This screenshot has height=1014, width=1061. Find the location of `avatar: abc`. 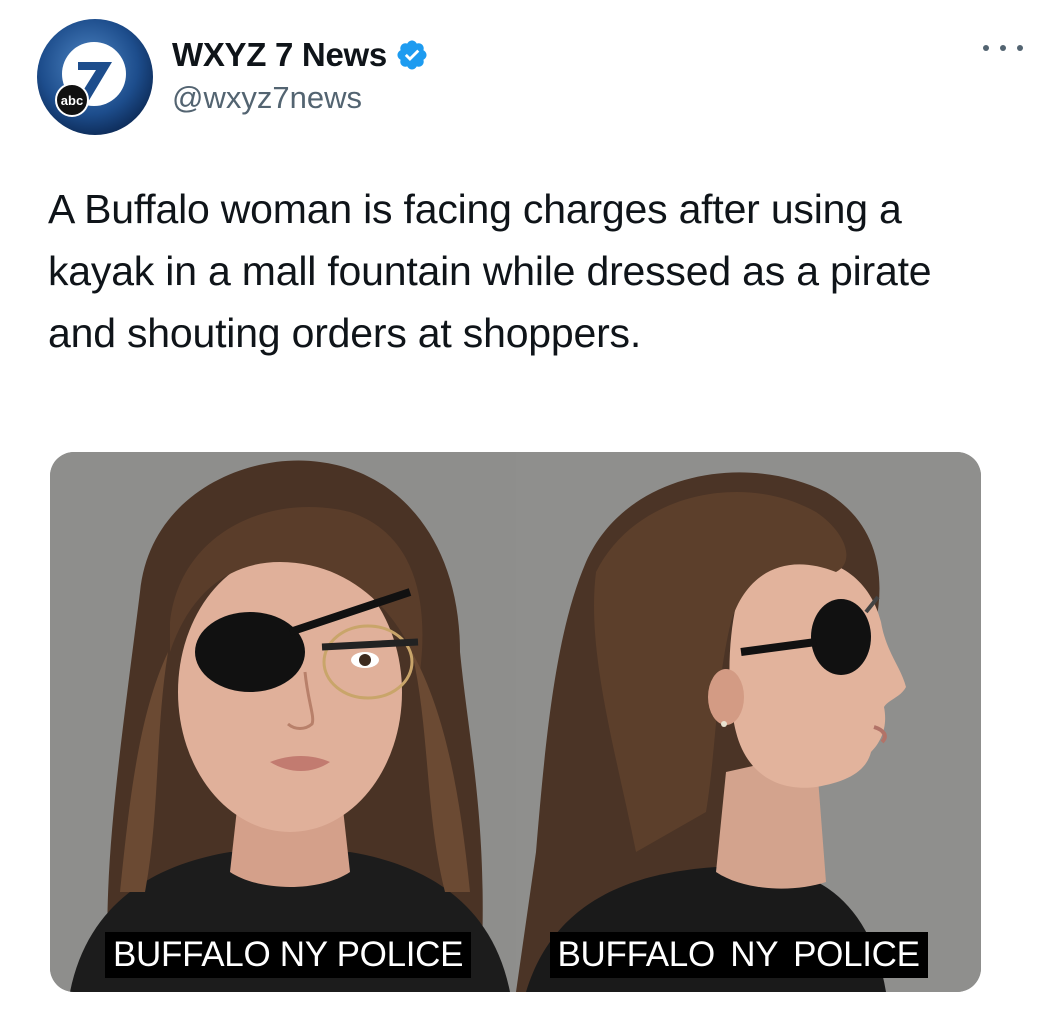

avatar: abc is located at coordinates (95, 77).